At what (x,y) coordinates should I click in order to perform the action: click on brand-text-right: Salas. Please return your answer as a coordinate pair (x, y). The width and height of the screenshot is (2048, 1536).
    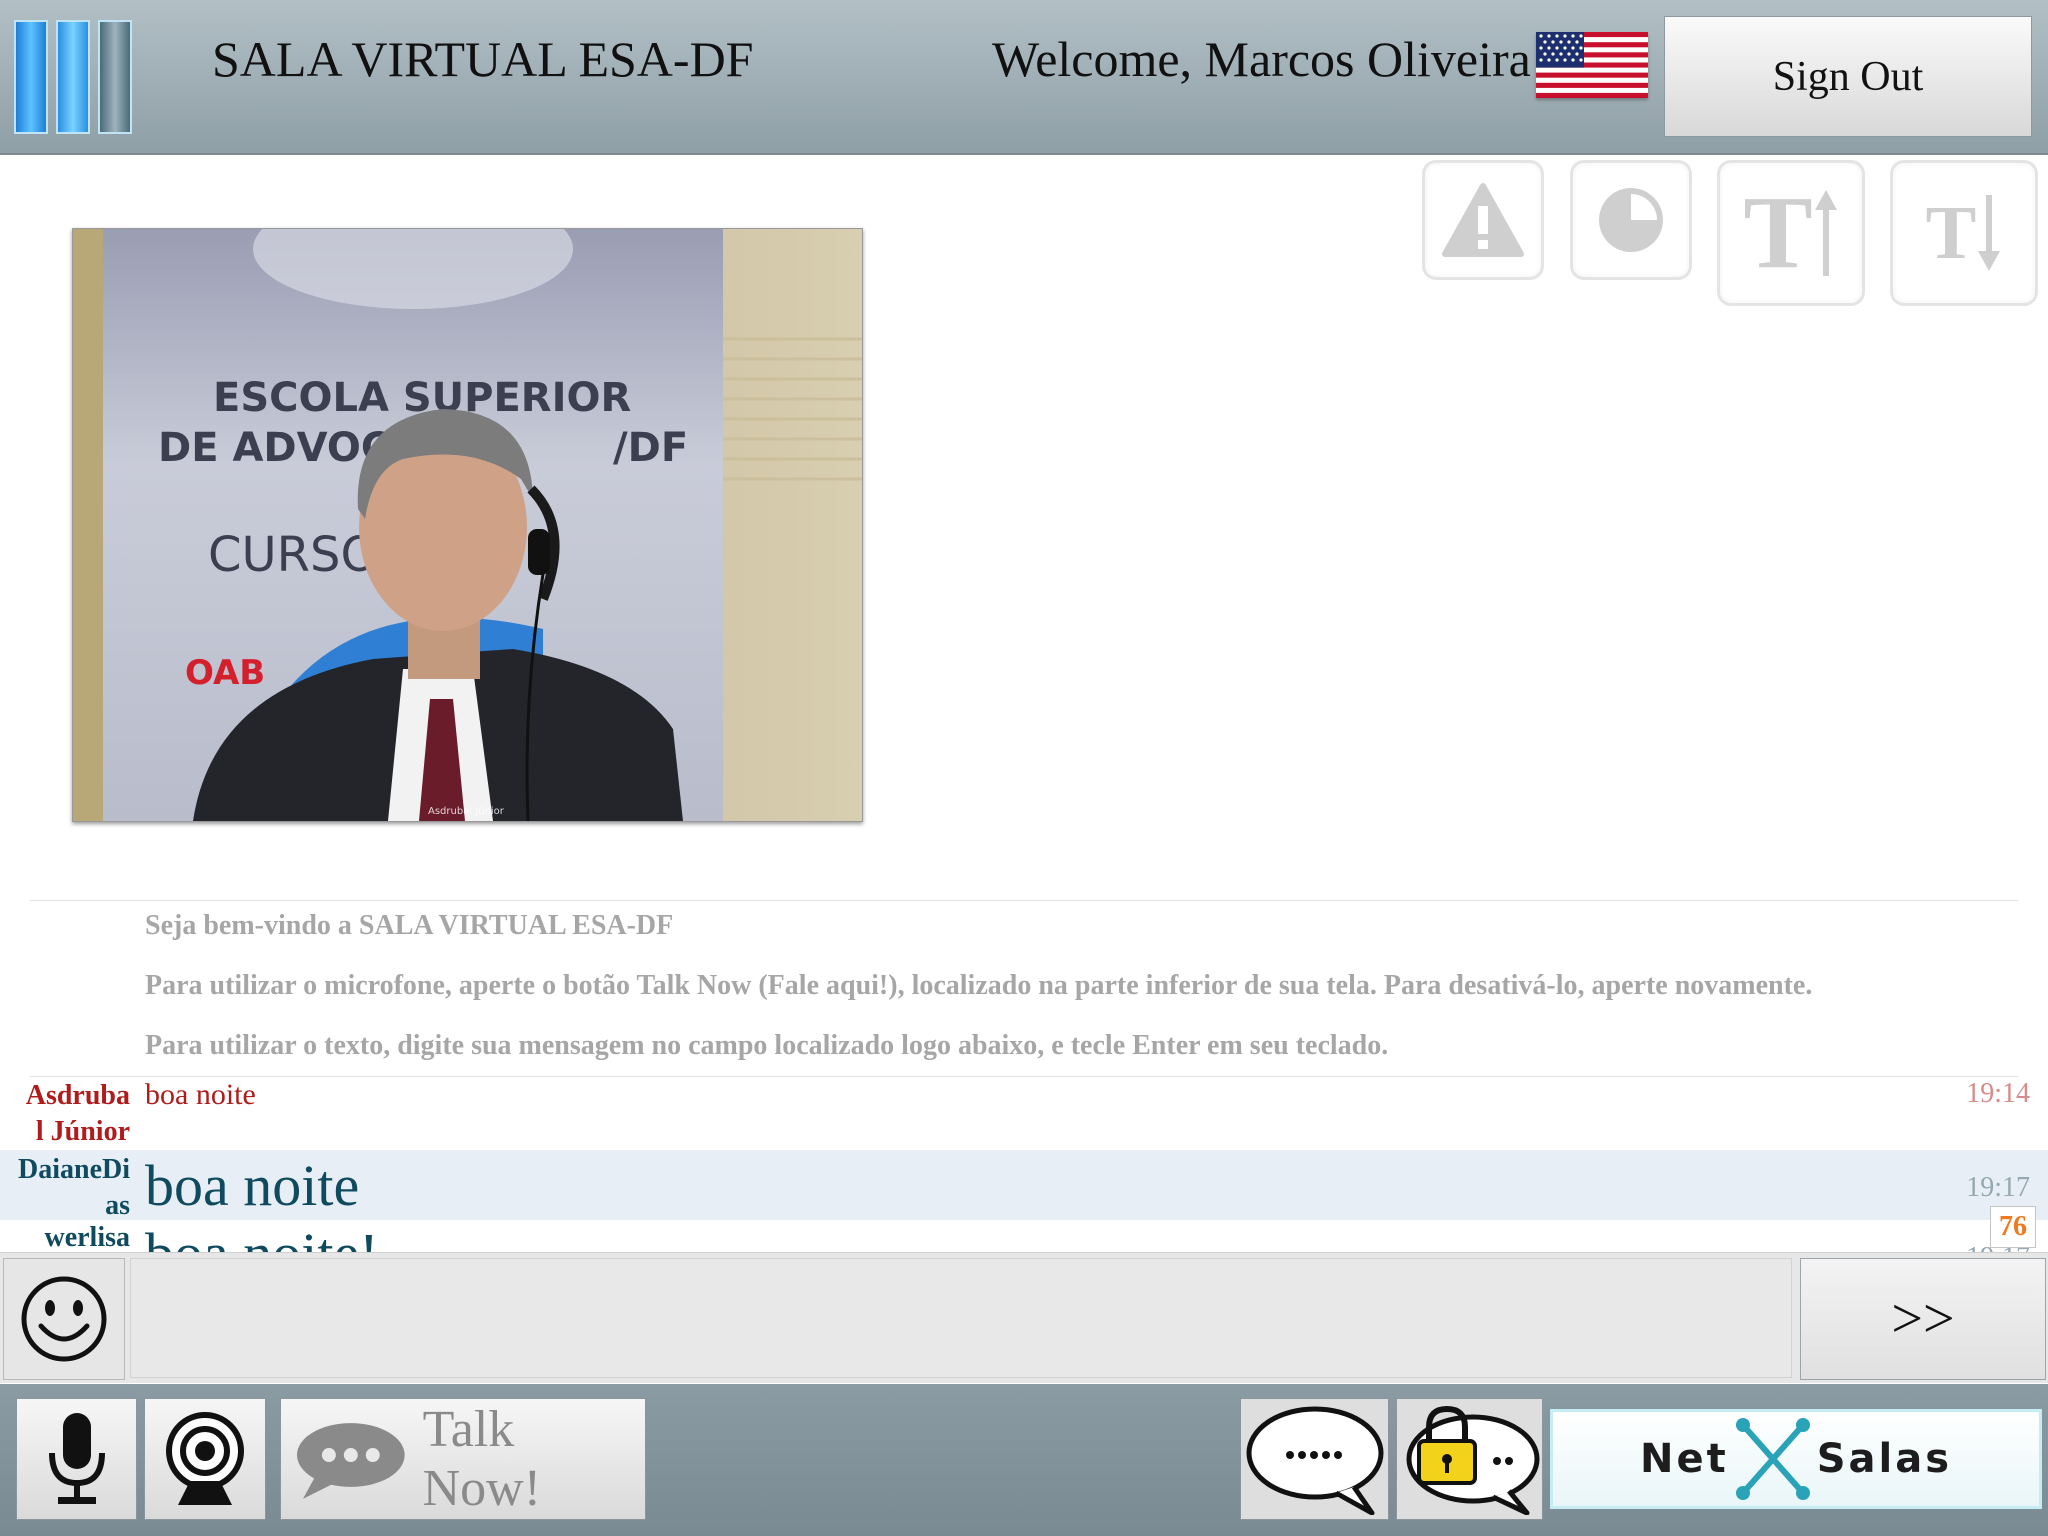
    Looking at the image, I should click on (1884, 1459).